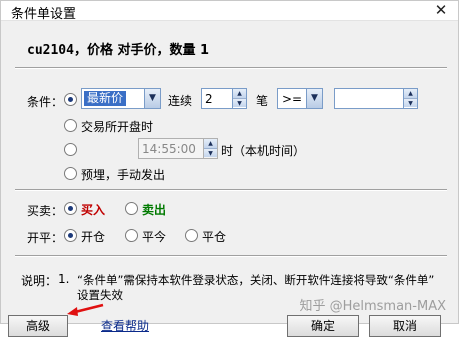 The width and height of the screenshot is (459, 337). What do you see at coordinates (131, 208) in the screenshot?
I see `radio-sell` at bounding box center [131, 208].